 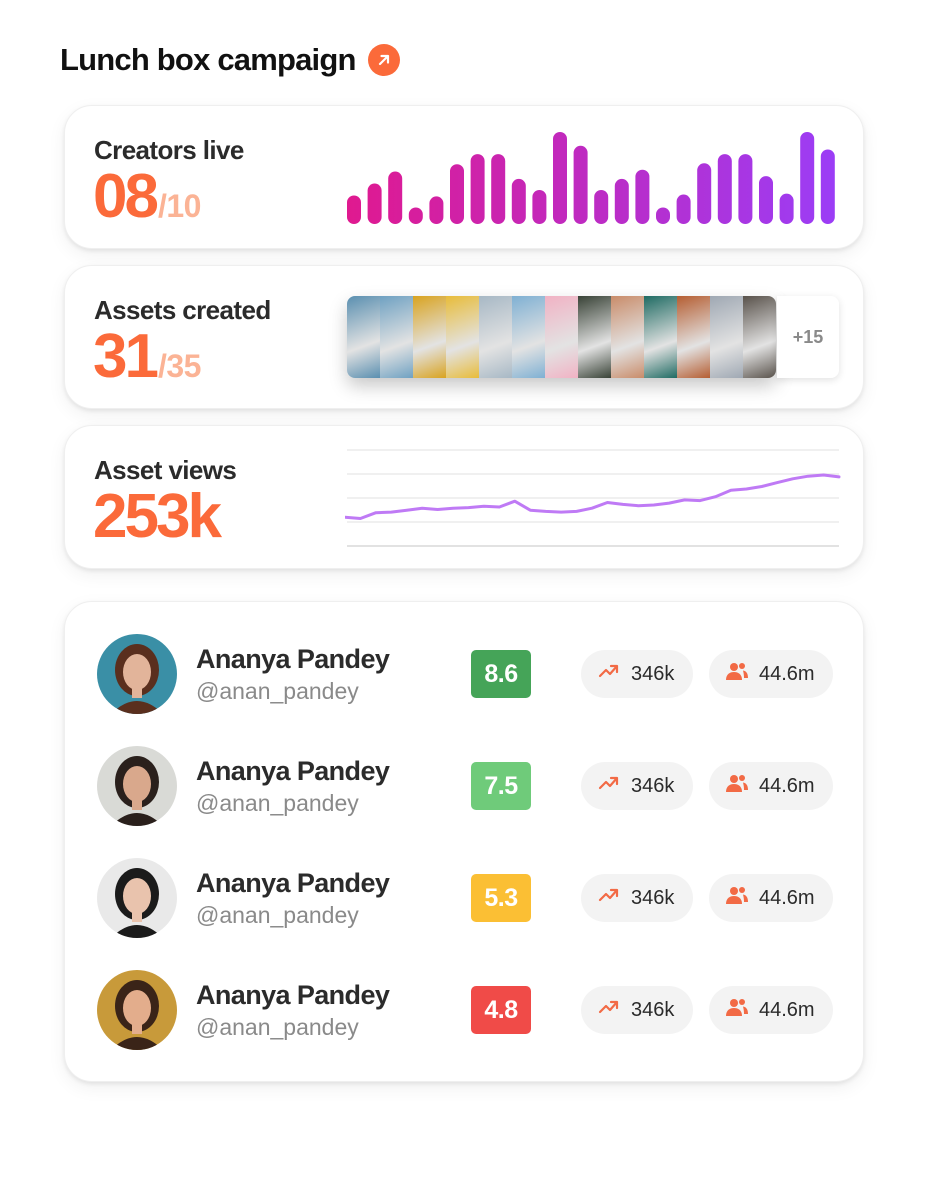 I want to click on campaign-title: Lunch box campaign, so click(x=208, y=59).